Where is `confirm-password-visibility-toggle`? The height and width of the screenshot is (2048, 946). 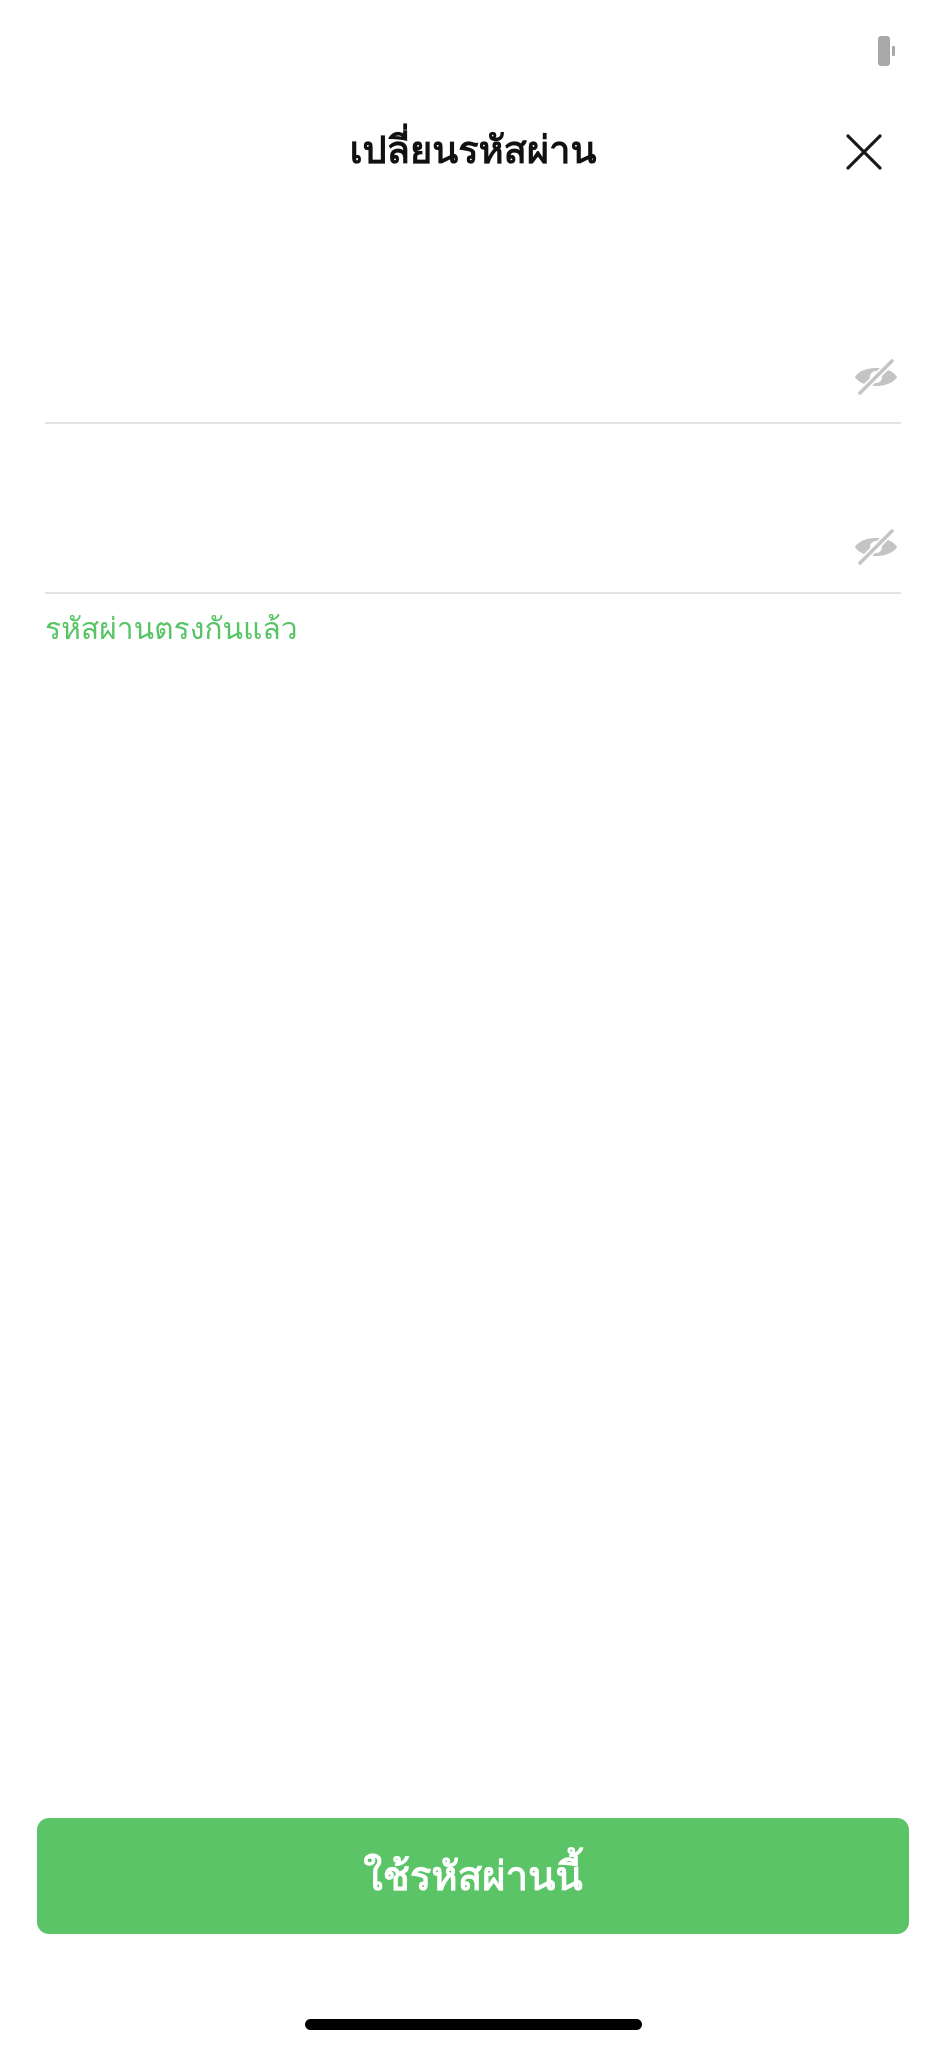
confirm-password-visibility-toggle is located at coordinates (876, 547).